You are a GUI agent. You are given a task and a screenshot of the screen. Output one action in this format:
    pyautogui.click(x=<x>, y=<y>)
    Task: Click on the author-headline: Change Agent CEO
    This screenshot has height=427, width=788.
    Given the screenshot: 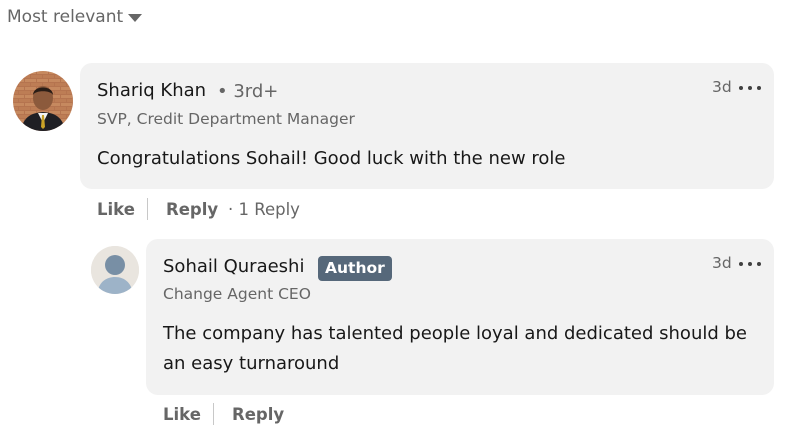 What is the action you would take?
    pyautogui.click(x=237, y=294)
    